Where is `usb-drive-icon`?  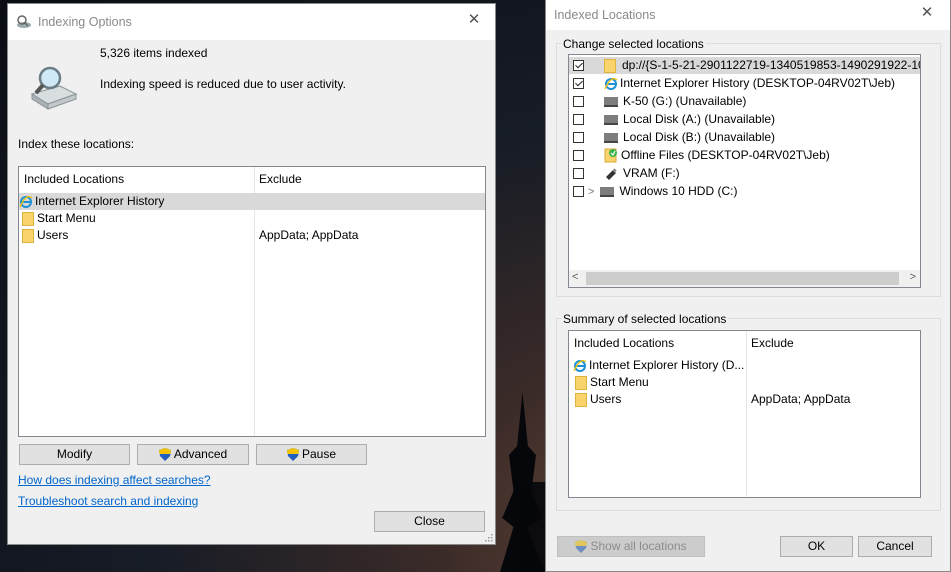 usb-drive-icon is located at coordinates (611, 174).